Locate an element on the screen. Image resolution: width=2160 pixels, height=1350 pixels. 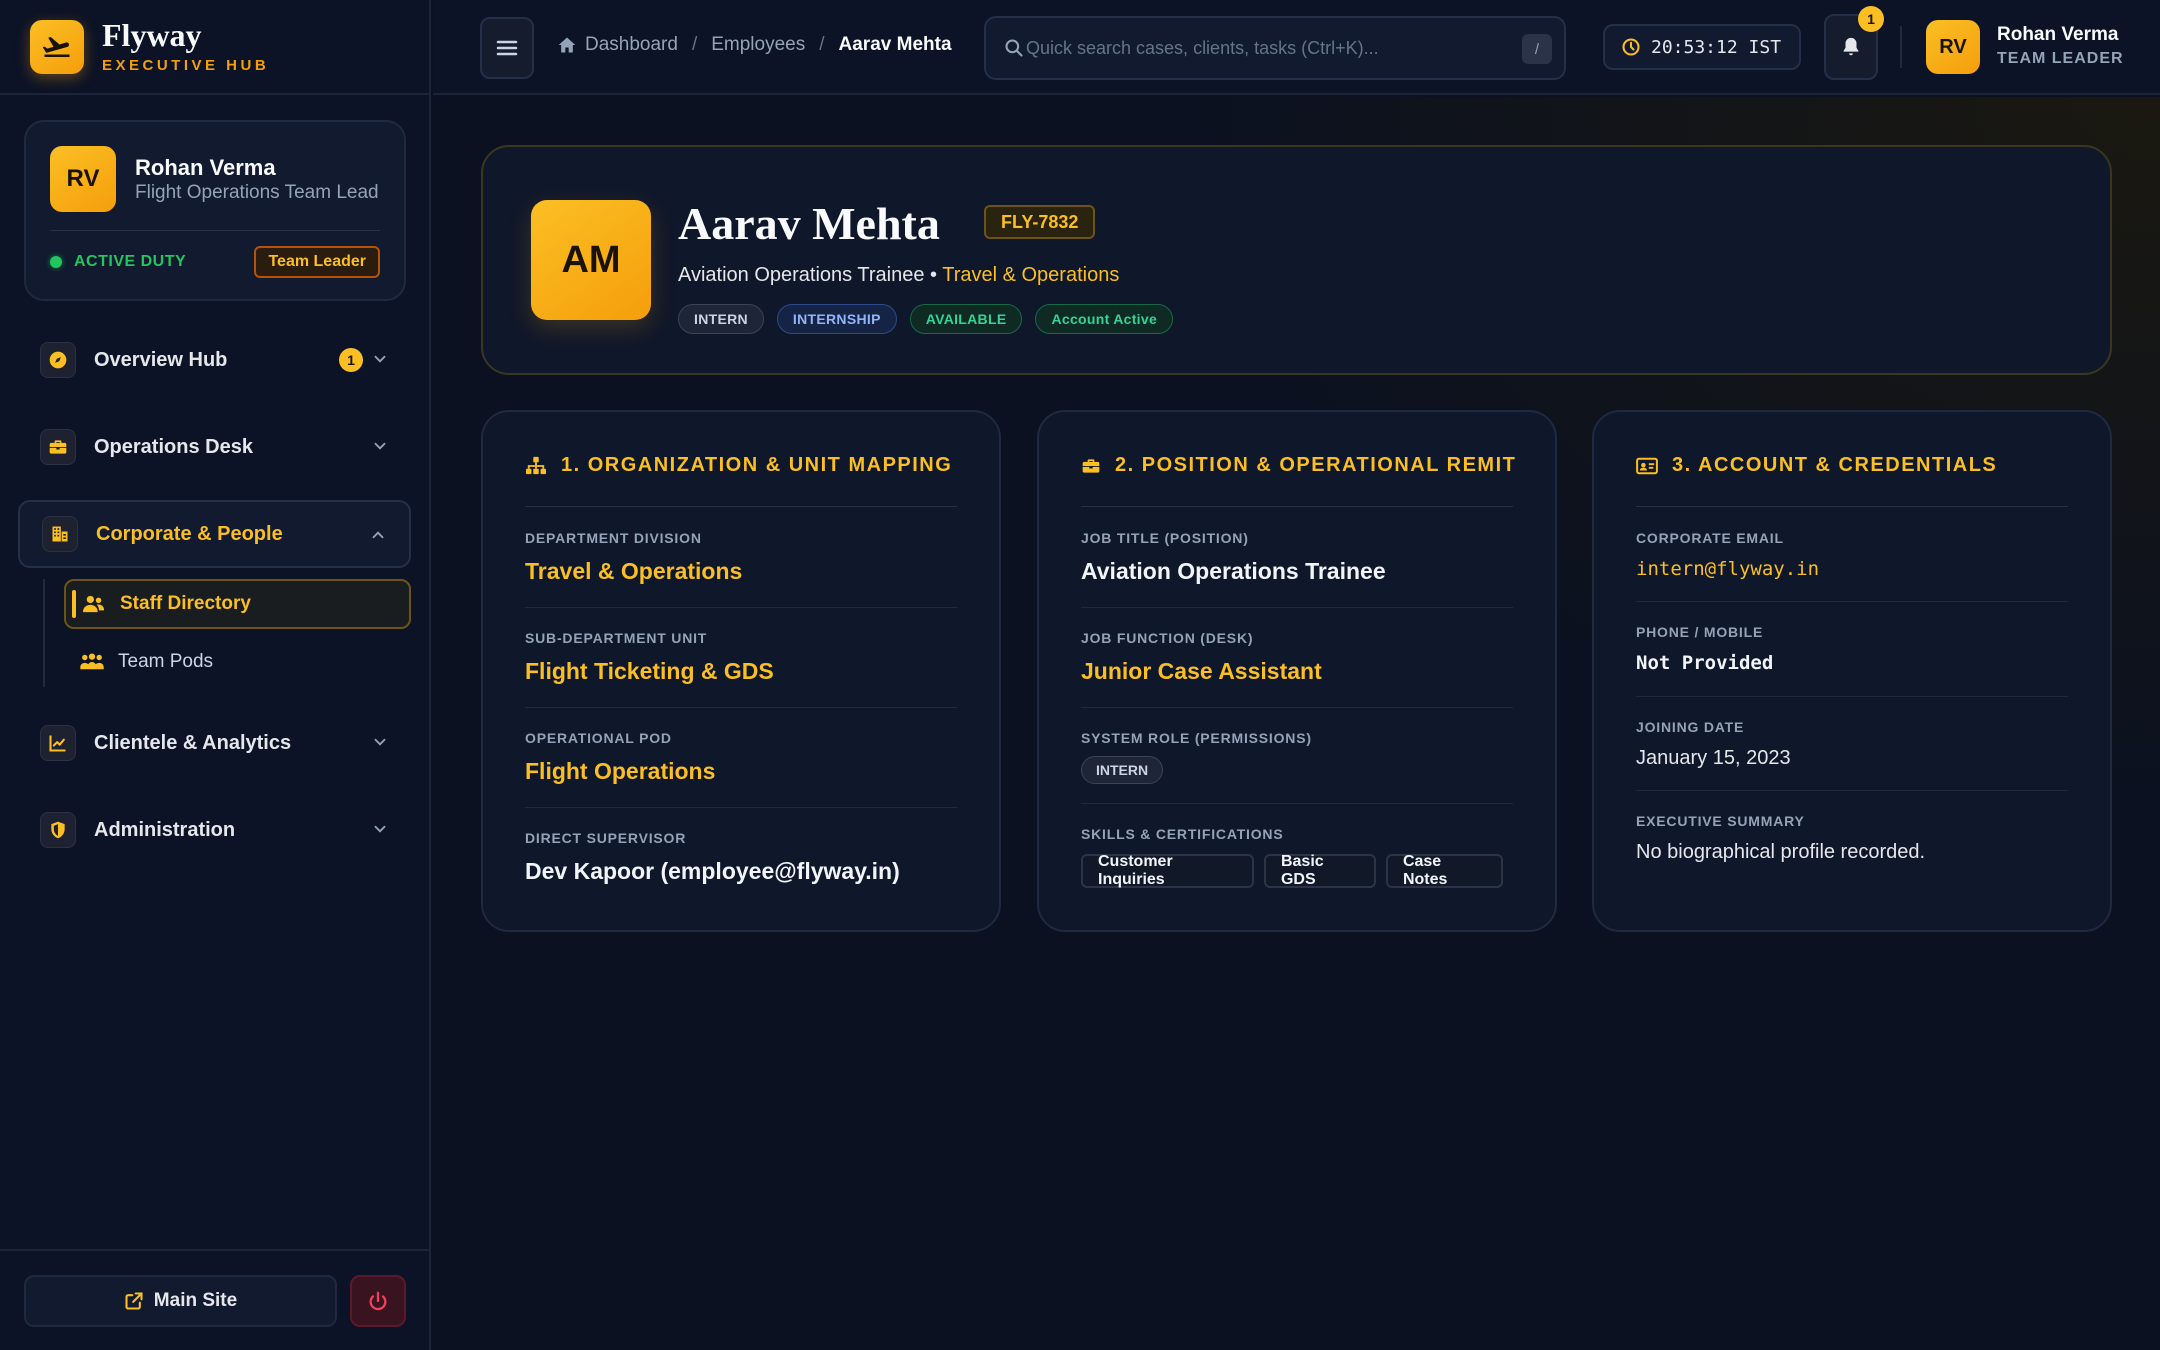
card-title: 2. POSITION & OPERATIONAL REMIT is located at coordinates (1298, 465).